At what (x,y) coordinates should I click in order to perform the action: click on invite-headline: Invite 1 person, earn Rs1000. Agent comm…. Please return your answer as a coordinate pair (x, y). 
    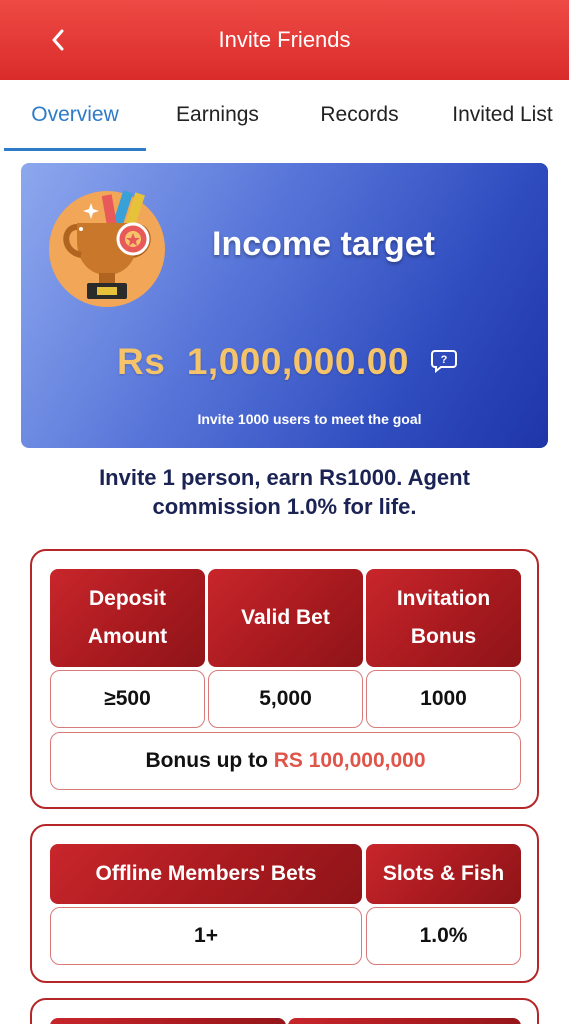
    Looking at the image, I should click on (284, 492).